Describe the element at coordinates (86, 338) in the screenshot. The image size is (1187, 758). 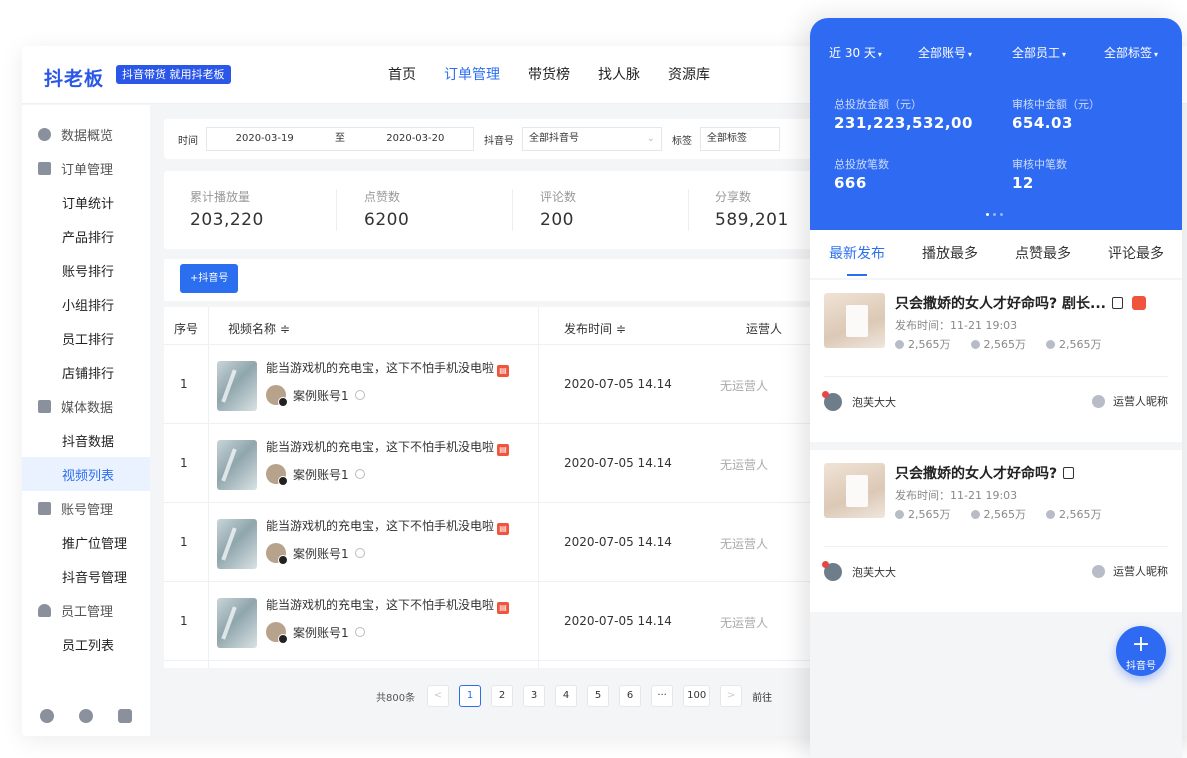
I see `sidebar-item-staff-ranking: 员工排行` at that location.